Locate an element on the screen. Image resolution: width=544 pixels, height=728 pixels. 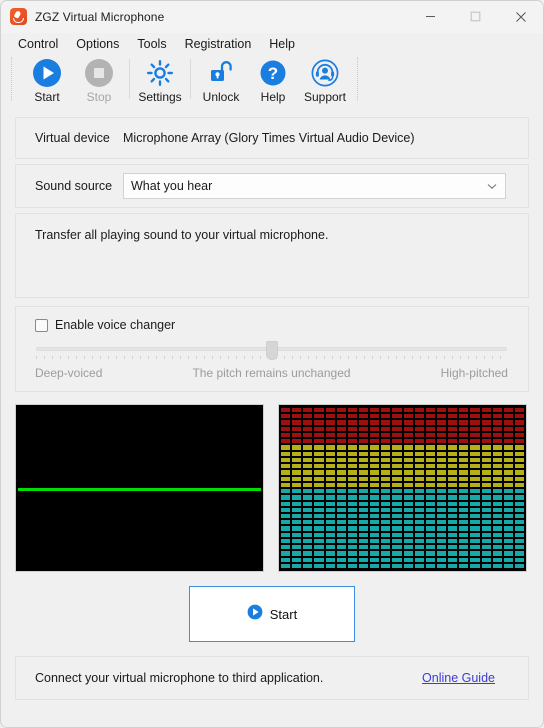
maximize-button is located at coordinates (475, 16).